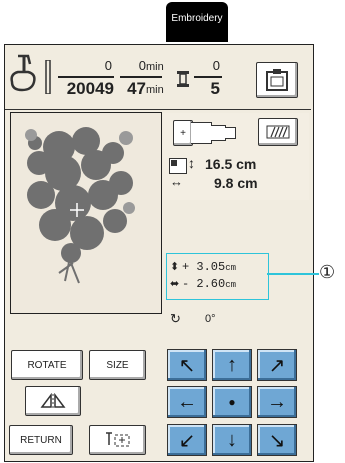 The height and width of the screenshot is (463, 345). Describe the element at coordinates (293, 274) in the screenshot. I see `callout-line` at that location.